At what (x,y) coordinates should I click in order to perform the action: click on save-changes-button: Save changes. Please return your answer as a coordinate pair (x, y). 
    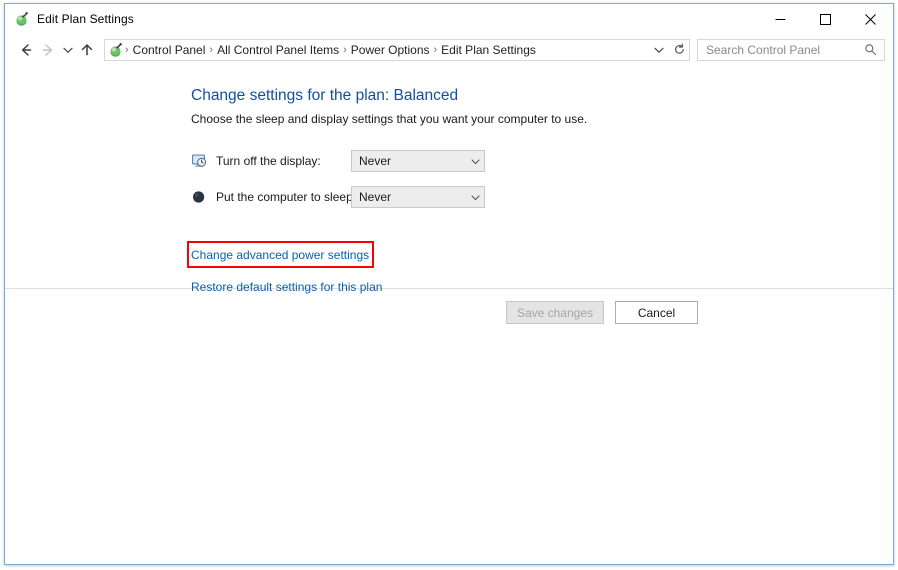
    Looking at the image, I should click on (554, 312).